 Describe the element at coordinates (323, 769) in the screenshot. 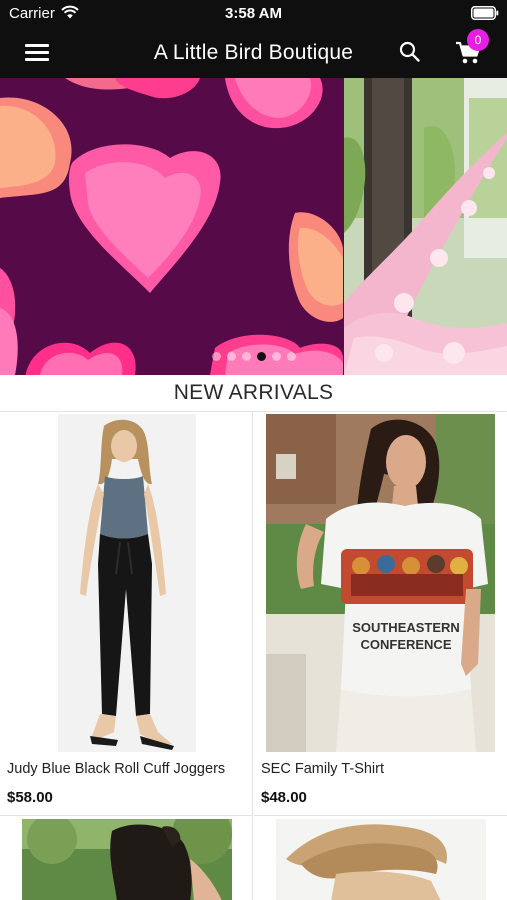

I see `product-name: SEC Family T-Shirt` at that location.